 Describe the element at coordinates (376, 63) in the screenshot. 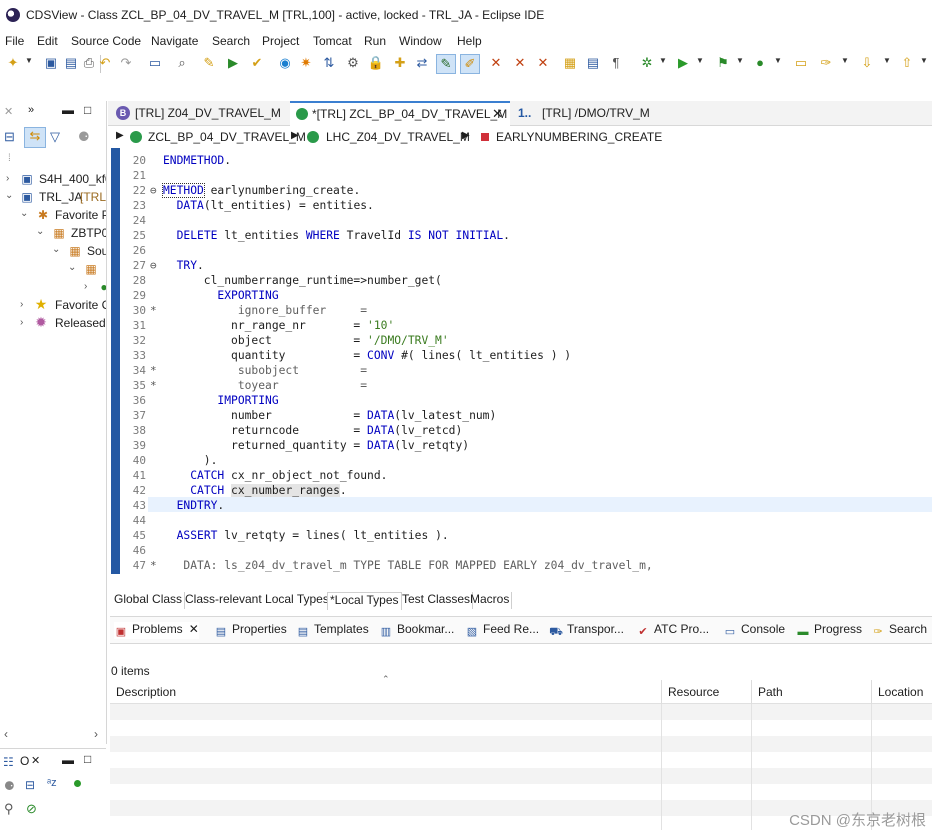

I see `lock-icon: 🔒` at that location.